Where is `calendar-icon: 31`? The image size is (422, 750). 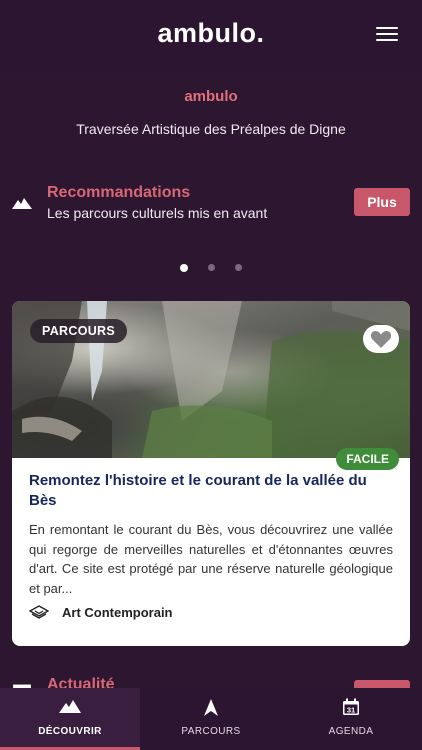
calendar-icon: 31 is located at coordinates (351, 706).